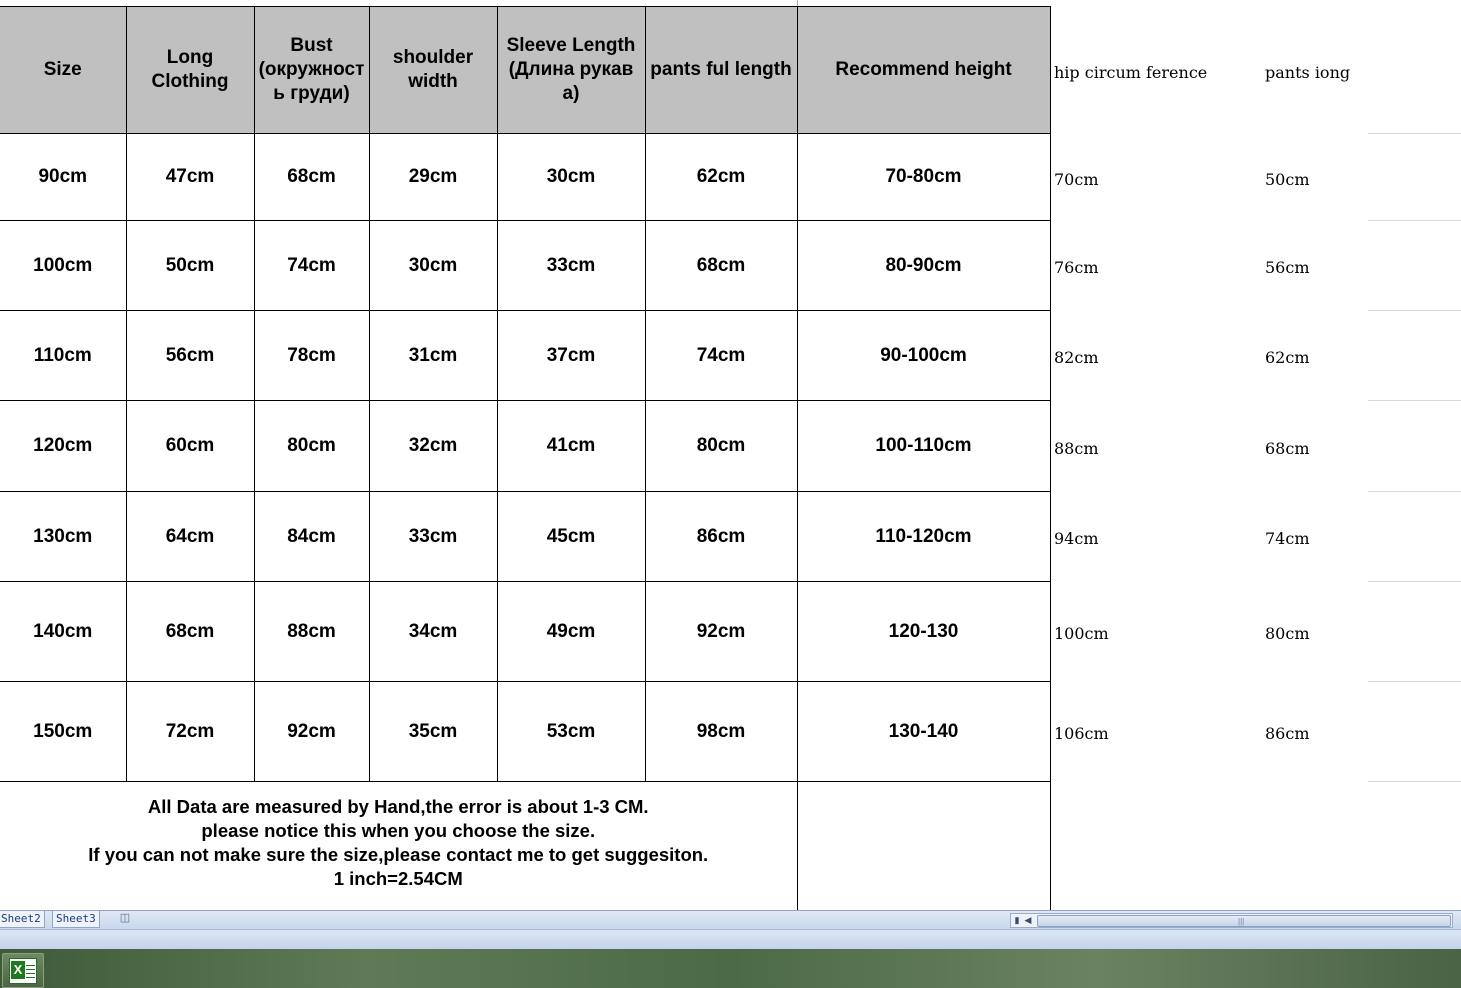 This screenshot has height=988, width=1461. Describe the element at coordinates (571, 355) in the screenshot. I see `table-cell: 37cm` at that location.